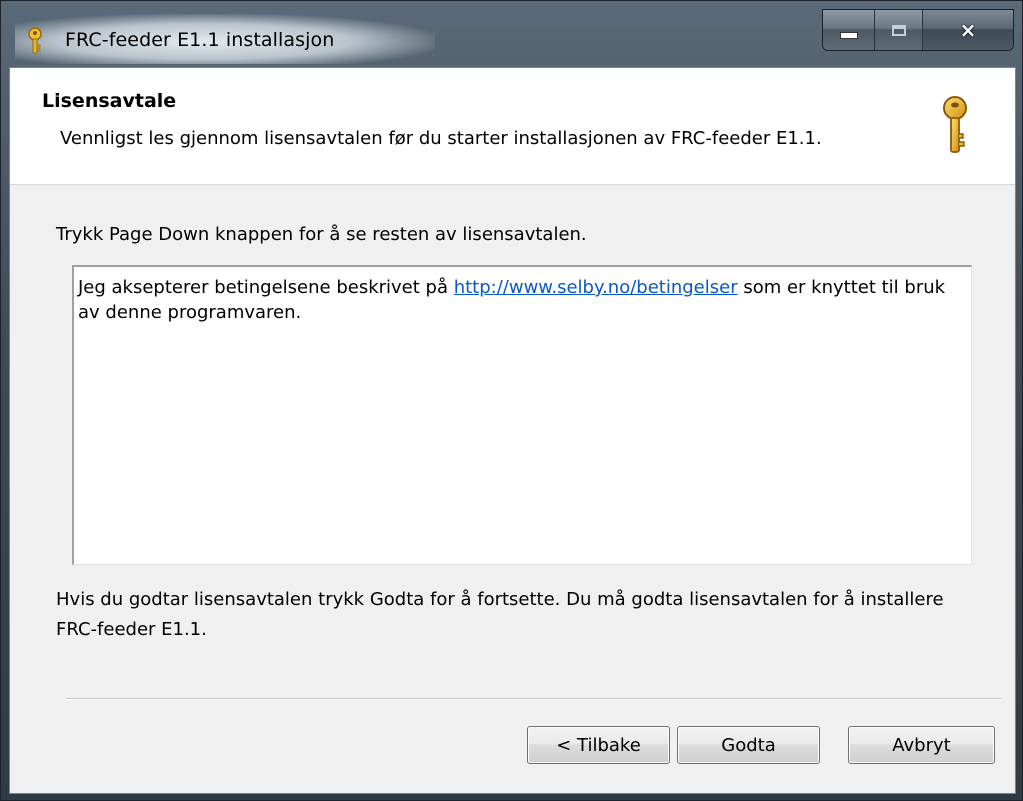  What do you see at coordinates (533, 699) in the screenshot?
I see `separator` at bounding box center [533, 699].